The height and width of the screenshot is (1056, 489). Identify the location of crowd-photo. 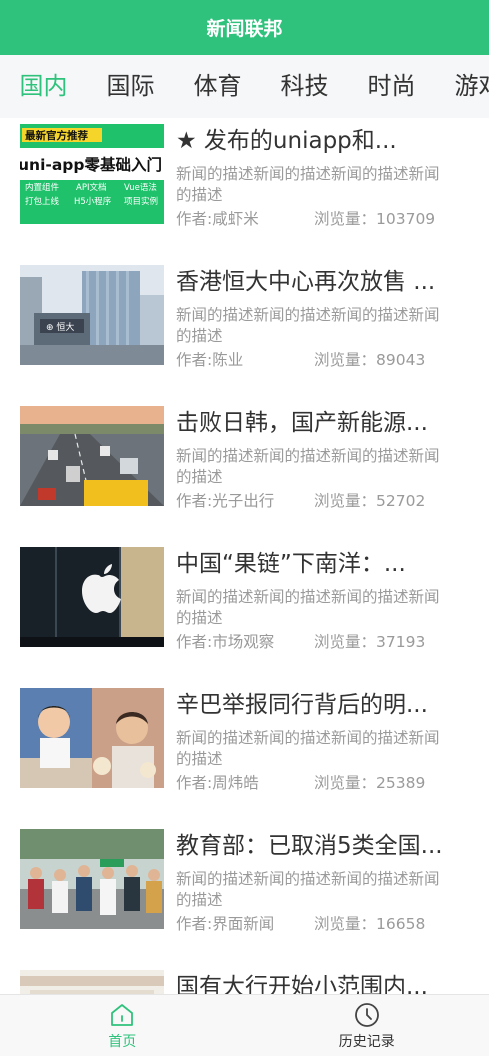
(92, 879).